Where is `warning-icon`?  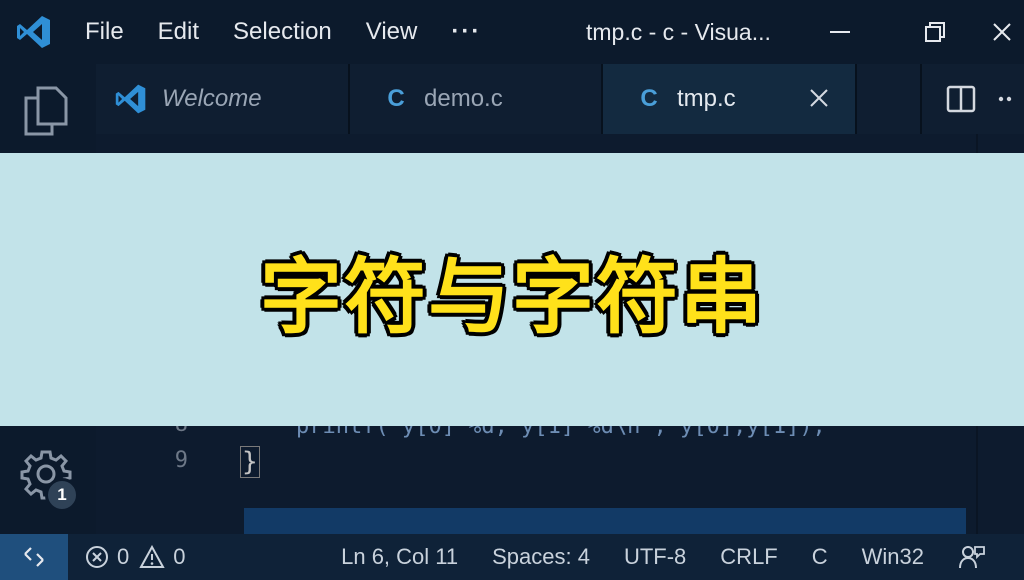 warning-icon is located at coordinates (152, 557).